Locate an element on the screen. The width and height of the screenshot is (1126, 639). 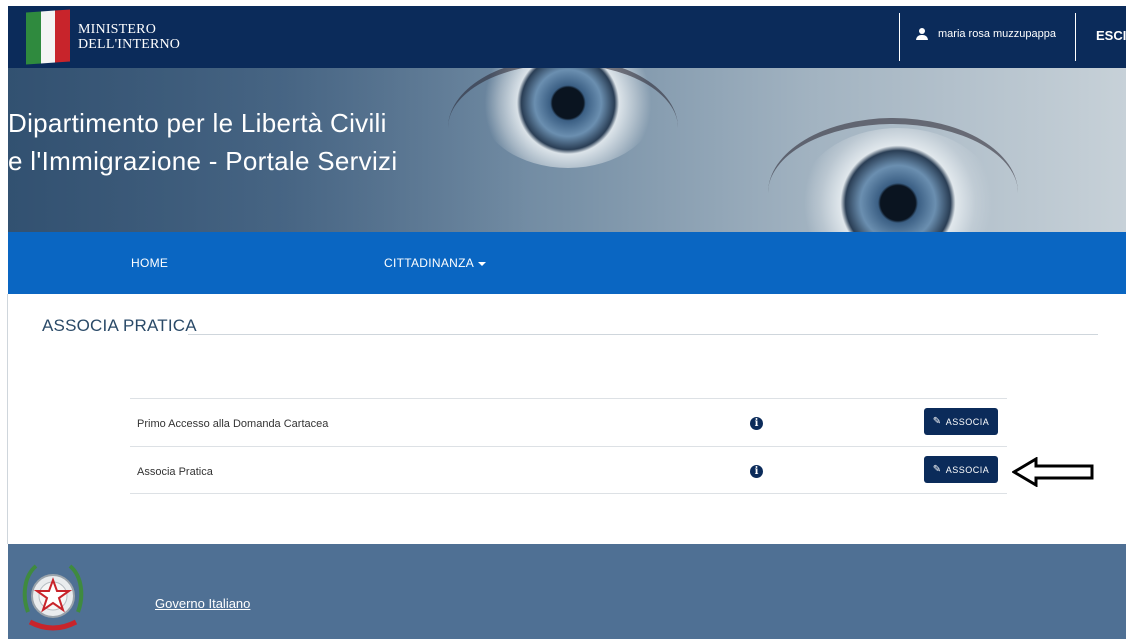
footer: Governo Italiano is located at coordinates (567, 591).